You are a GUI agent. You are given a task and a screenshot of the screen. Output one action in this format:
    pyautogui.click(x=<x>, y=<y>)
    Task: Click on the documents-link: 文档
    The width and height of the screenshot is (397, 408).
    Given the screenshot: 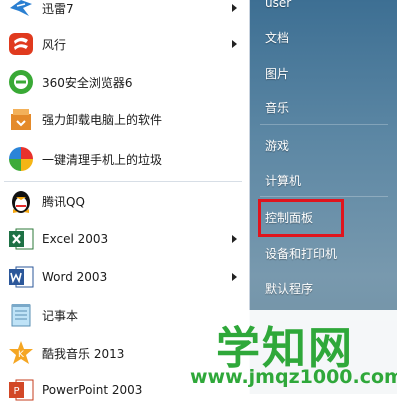 What is the action you would take?
    pyautogui.click(x=277, y=37)
    